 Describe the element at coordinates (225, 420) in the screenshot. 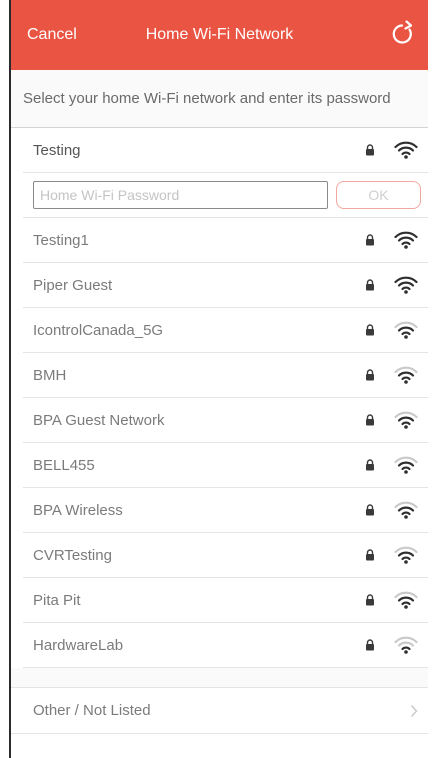

I see `network-row: BPA Guest Network` at that location.